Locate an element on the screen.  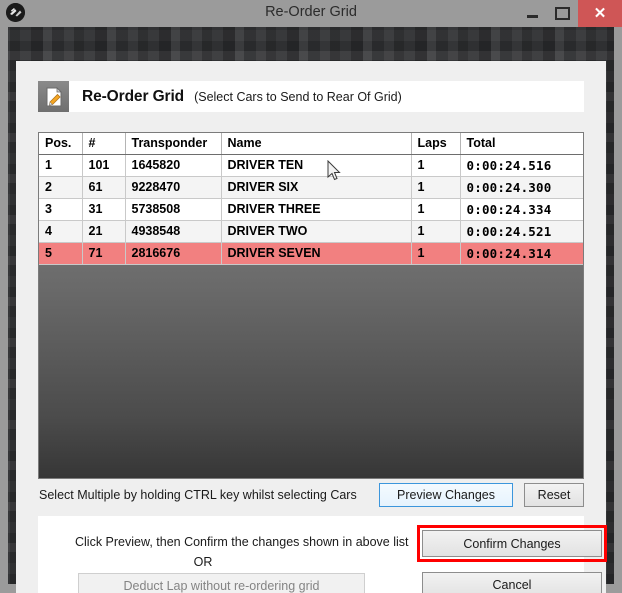
page-subtitle: (Select Cars to Send to Rear Of Grid) is located at coordinates (298, 96).